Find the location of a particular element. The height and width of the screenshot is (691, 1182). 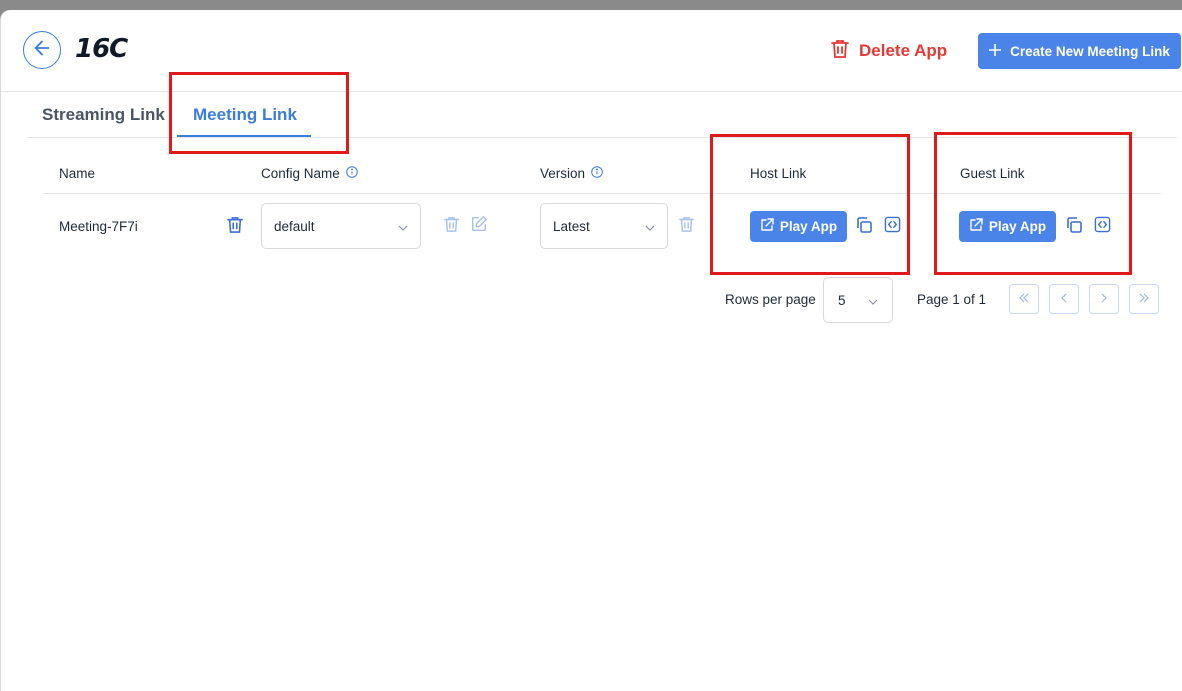

column-header-version: Version is located at coordinates (571, 173).